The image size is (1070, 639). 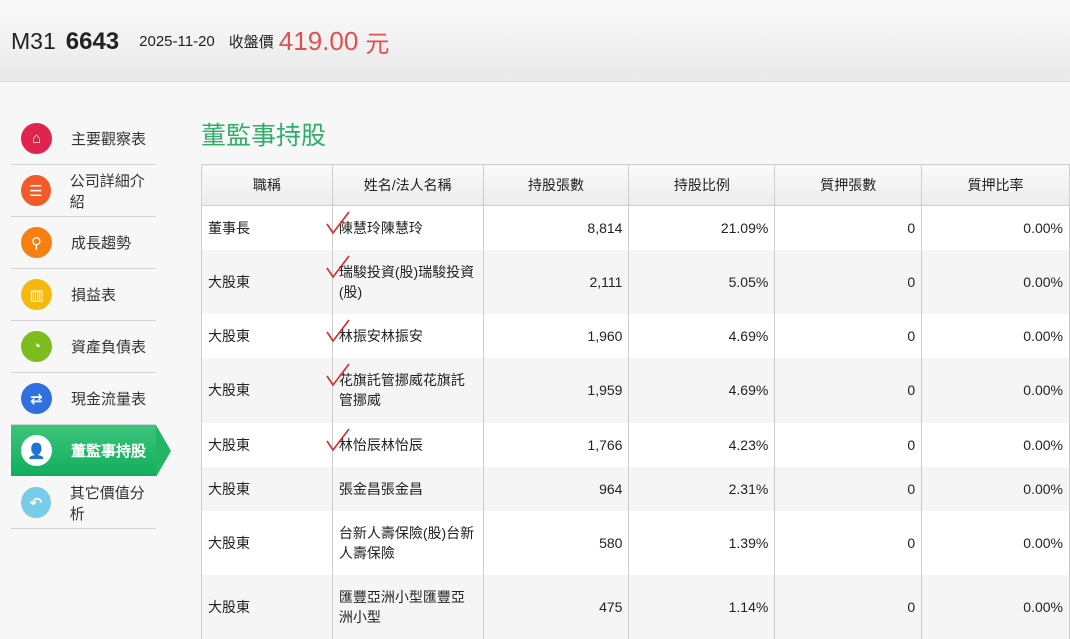 I want to click on cell-name: 陳慧玲陳慧玲, so click(x=405, y=227).